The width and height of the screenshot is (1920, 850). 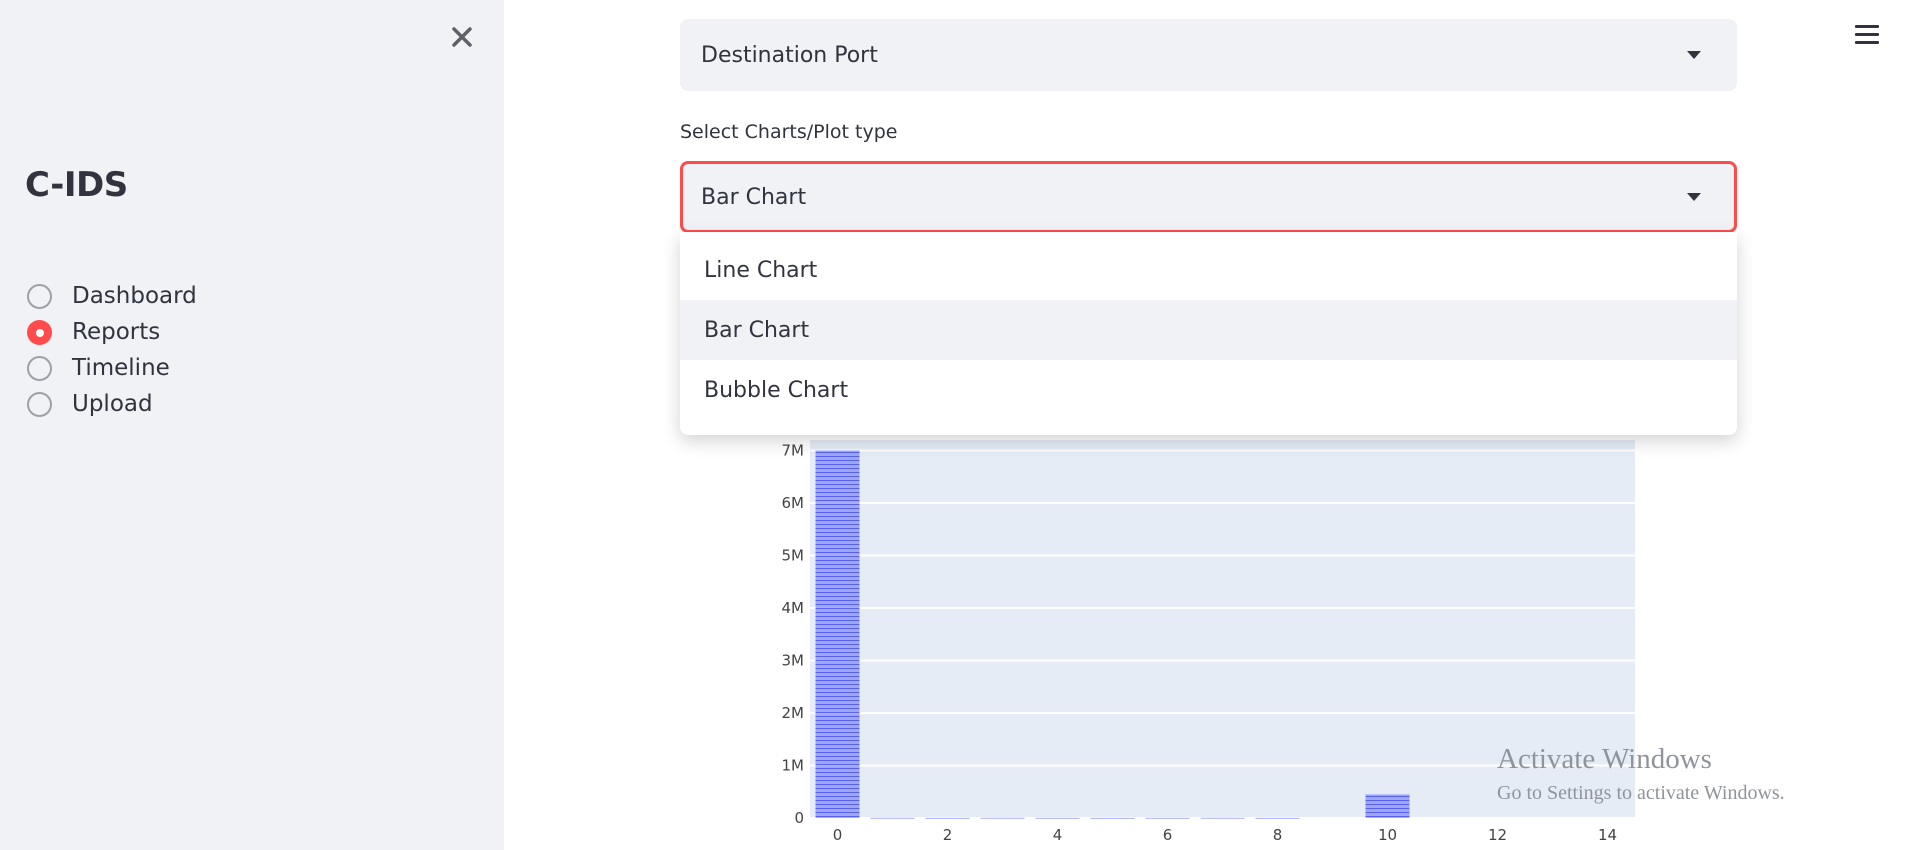 I want to click on chart-type-dropdown: Line Chart Bar Chart Bubble Chart, so click(x=1208, y=333).